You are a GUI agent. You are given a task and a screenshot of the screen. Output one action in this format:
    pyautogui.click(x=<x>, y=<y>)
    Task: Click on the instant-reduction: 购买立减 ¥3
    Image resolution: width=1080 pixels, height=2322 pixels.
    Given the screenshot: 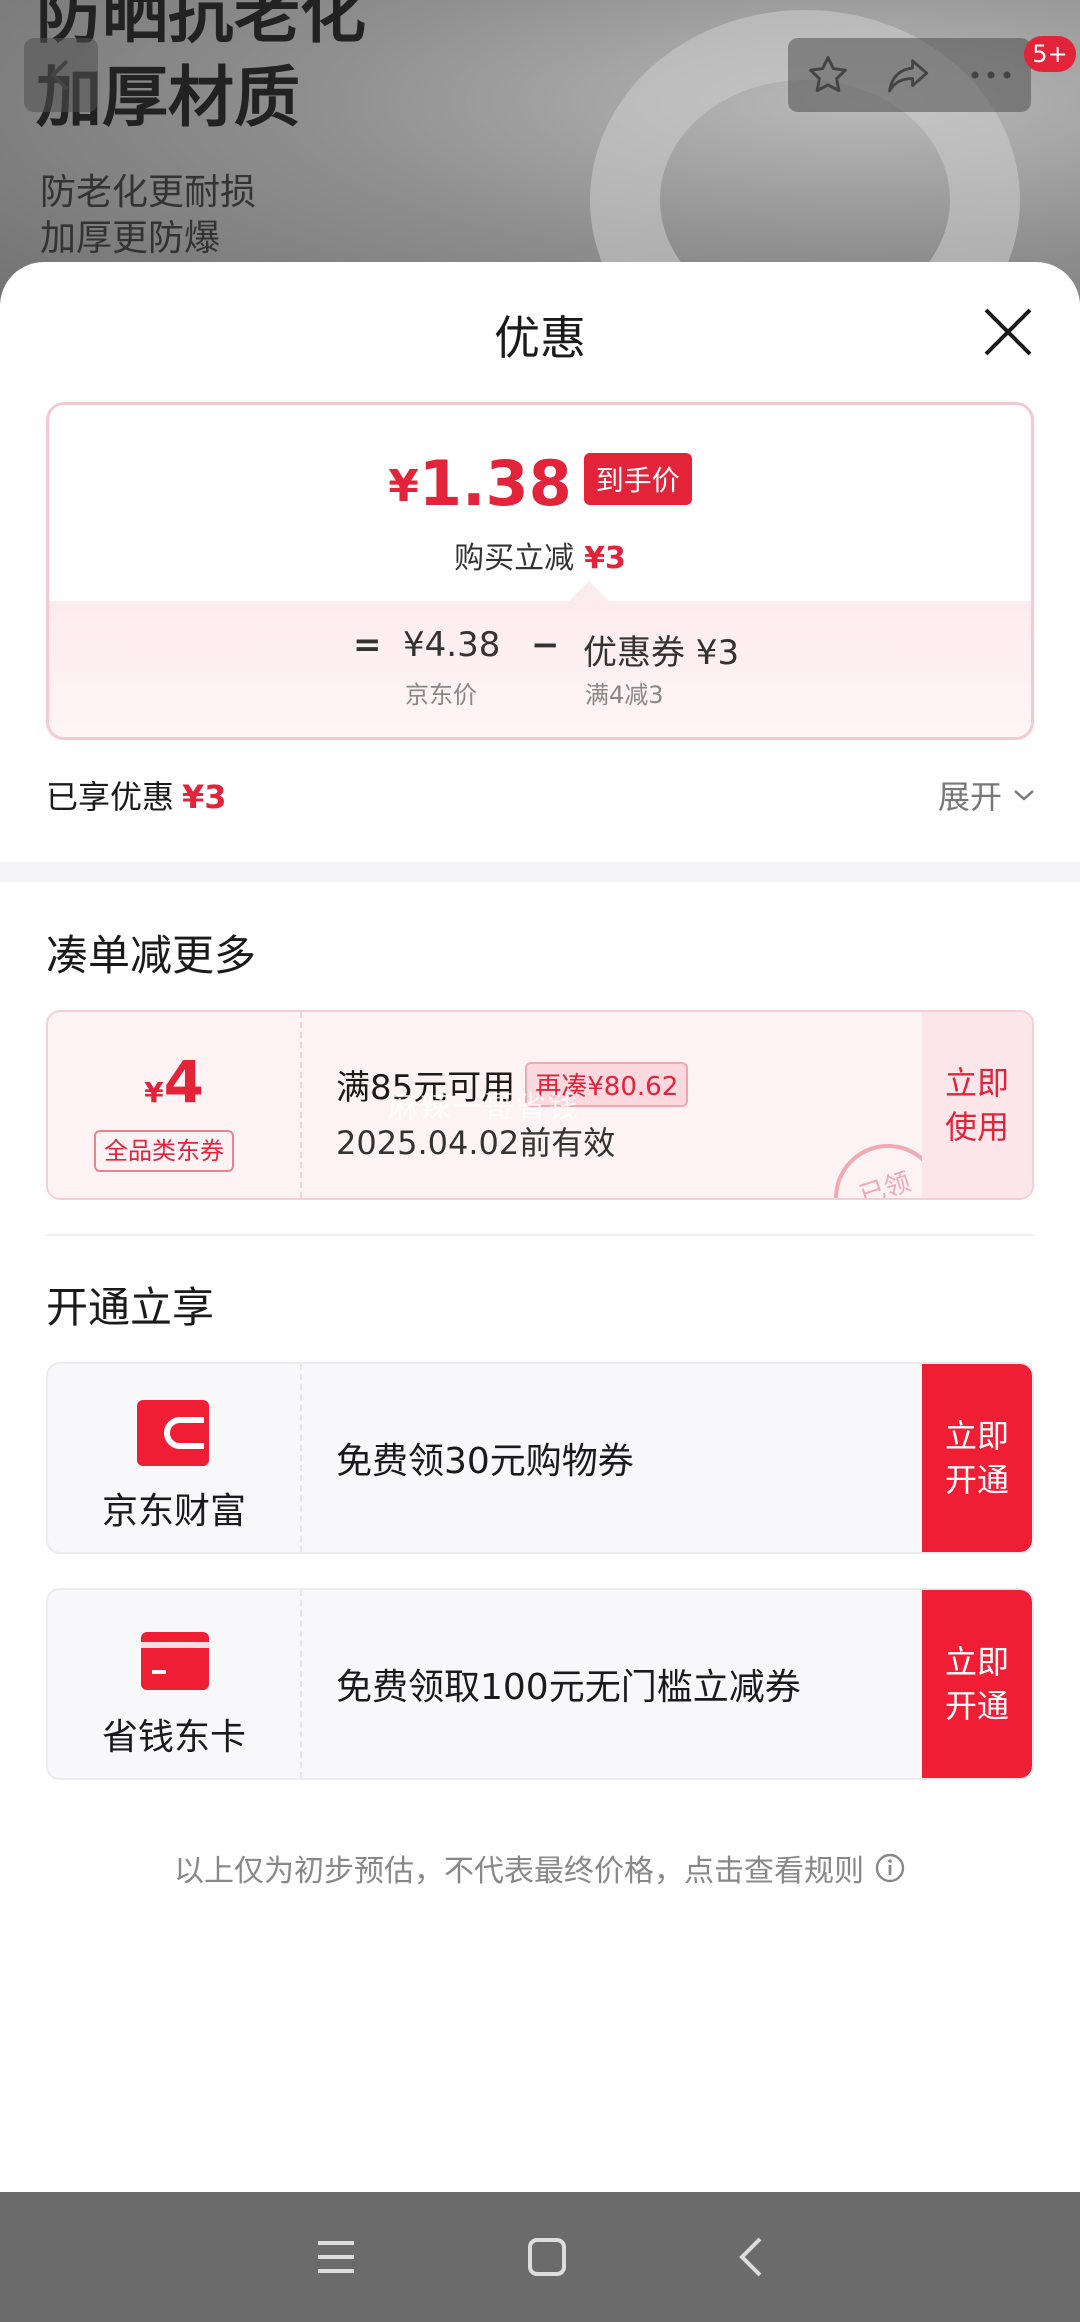 What is the action you would take?
    pyautogui.click(x=540, y=558)
    